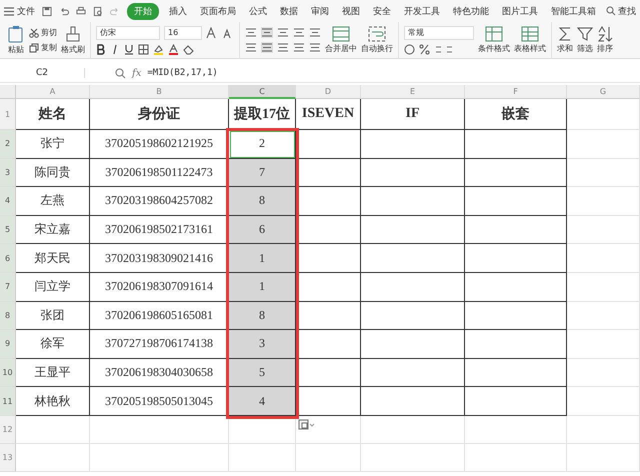  I want to click on table-style-button: 表格样式, so click(530, 40).